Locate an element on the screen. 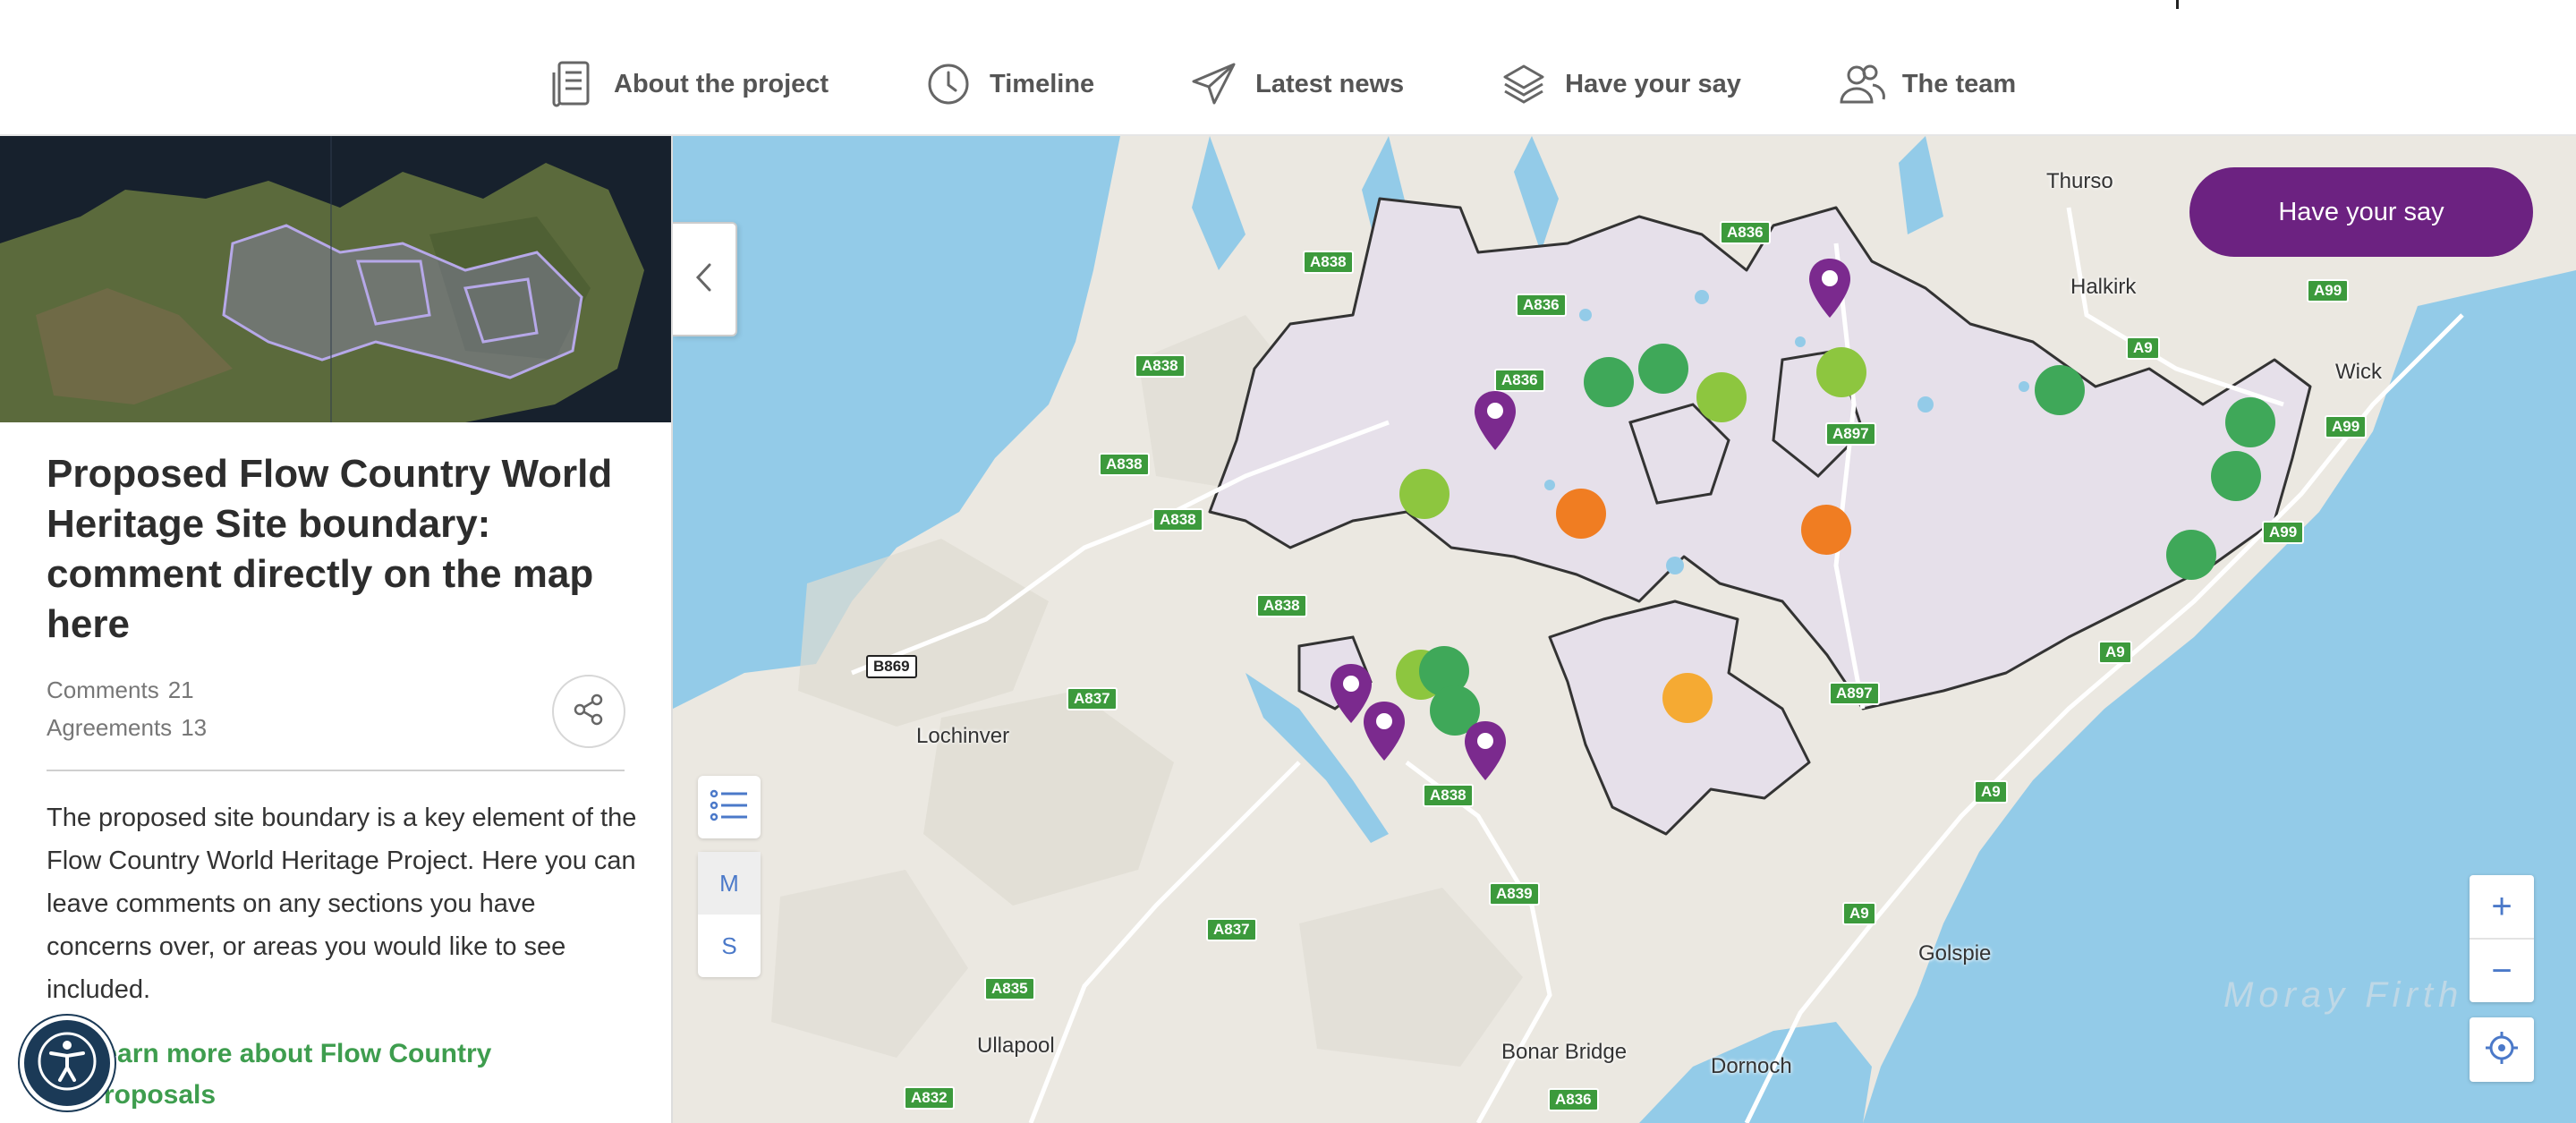 The width and height of the screenshot is (2576, 1123). place-label: Ullapool is located at coordinates (1016, 1046).